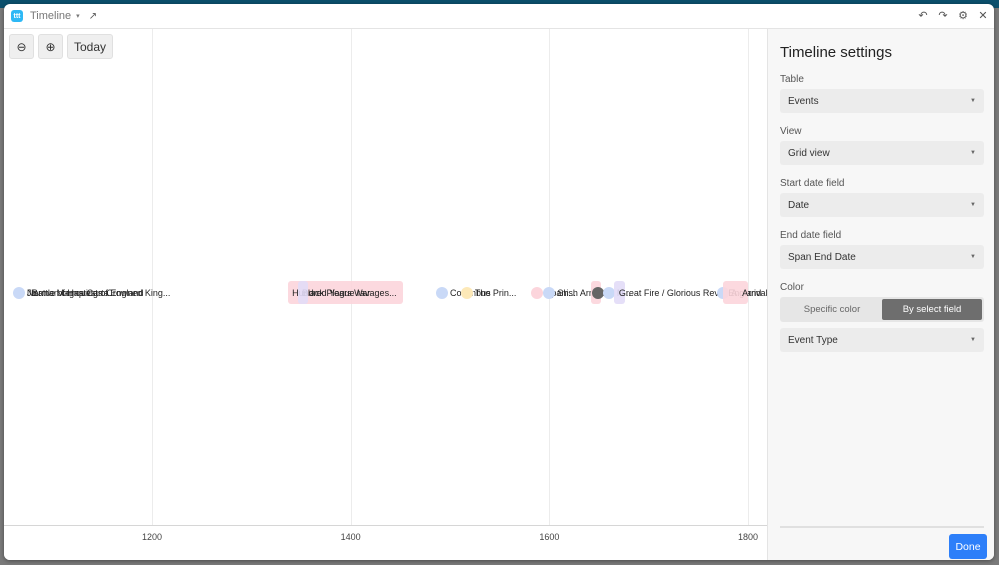 The image size is (999, 565). What do you see at coordinates (549, 537) in the screenshot?
I see `axis-tick-label: 1600` at bounding box center [549, 537].